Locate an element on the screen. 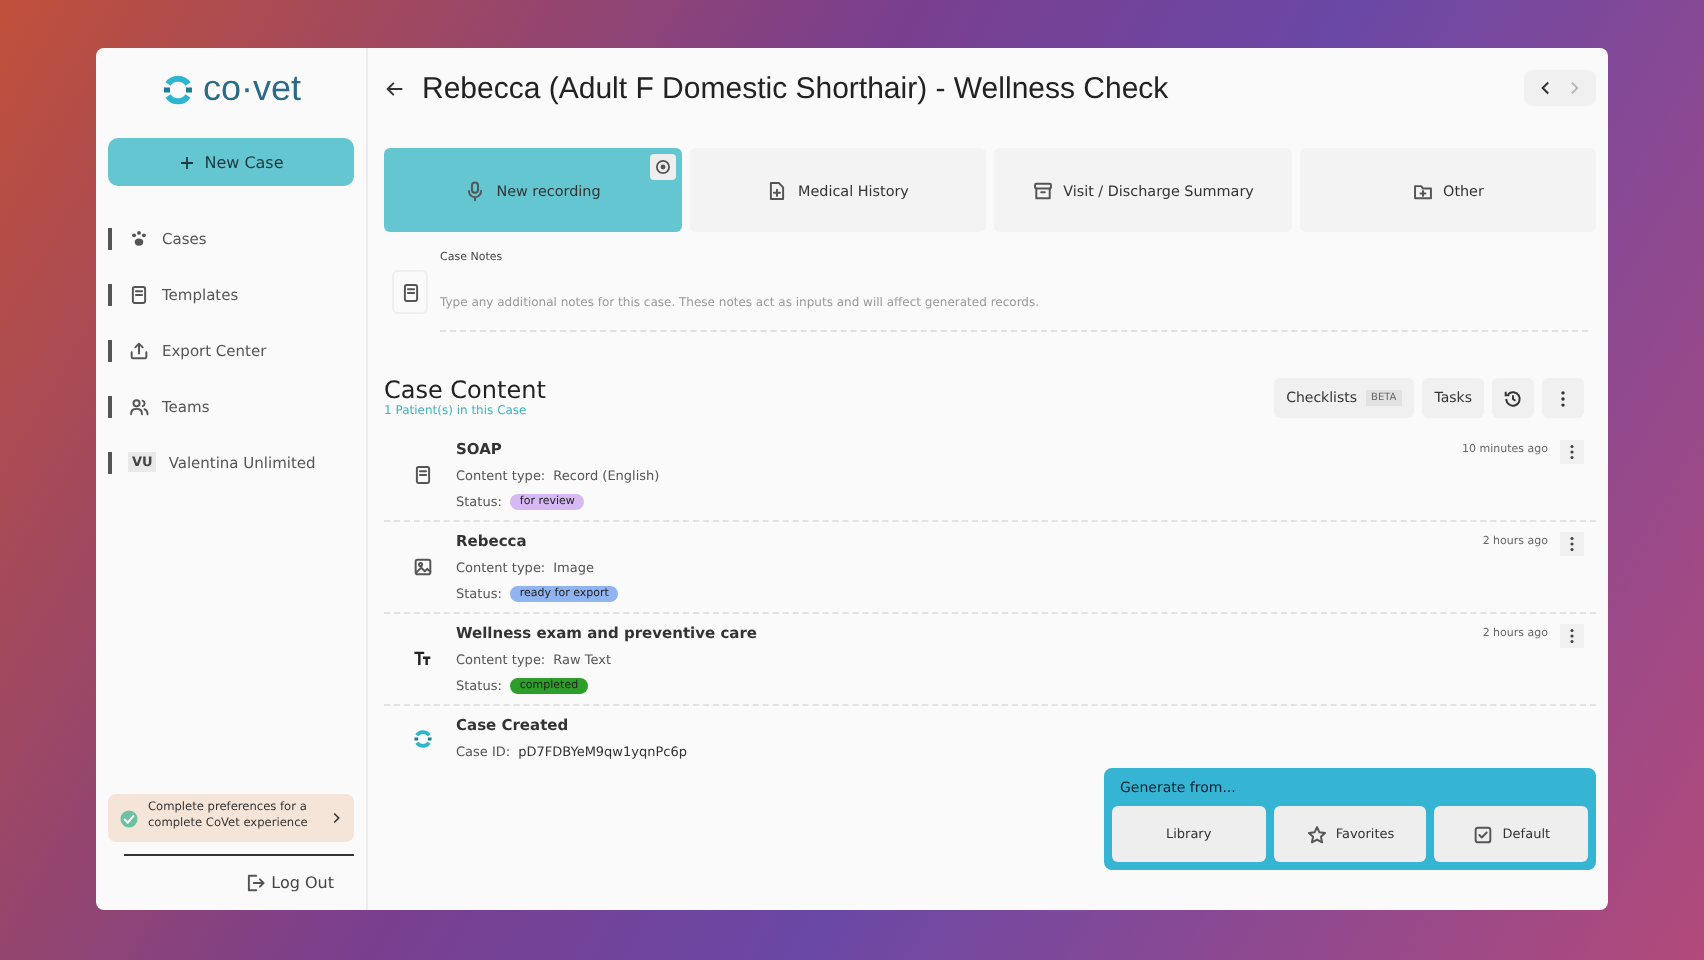 This screenshot has width=1704, height=960. history-button is located at coordinates (1513, 398).